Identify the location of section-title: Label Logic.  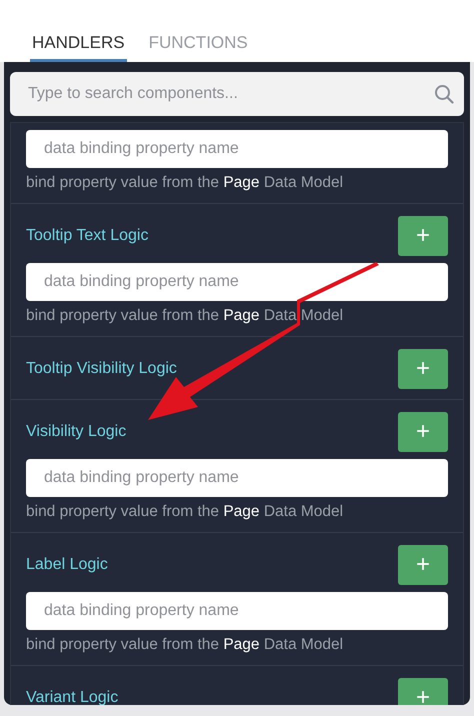
(67, 565).